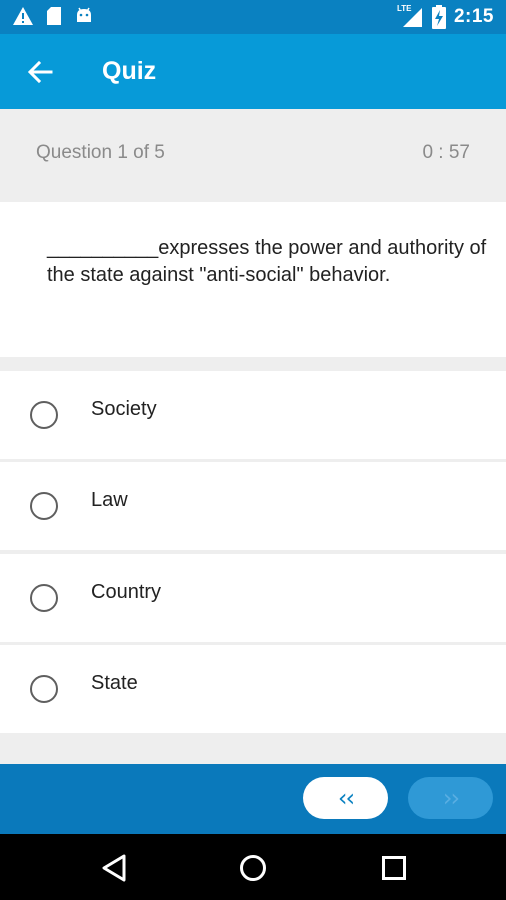 The image size is (506, 900). What do you see at coordinates (253, 598) in the screenshot?
I see `option-country: Country` at bounding box center [253, 598].